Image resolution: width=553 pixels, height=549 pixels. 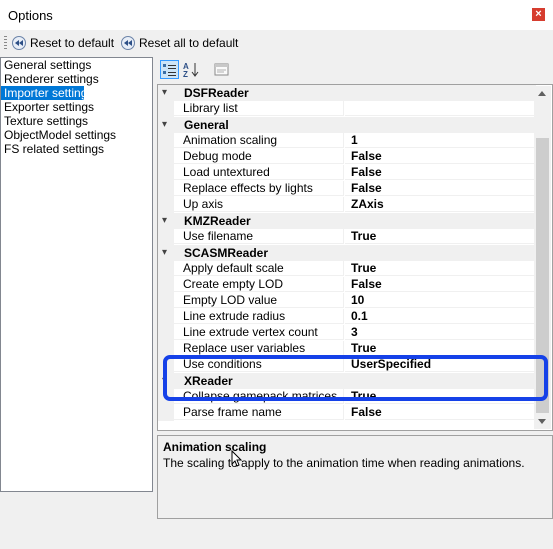 I want to click on property-row: Library list, so click(x=347, y=109).